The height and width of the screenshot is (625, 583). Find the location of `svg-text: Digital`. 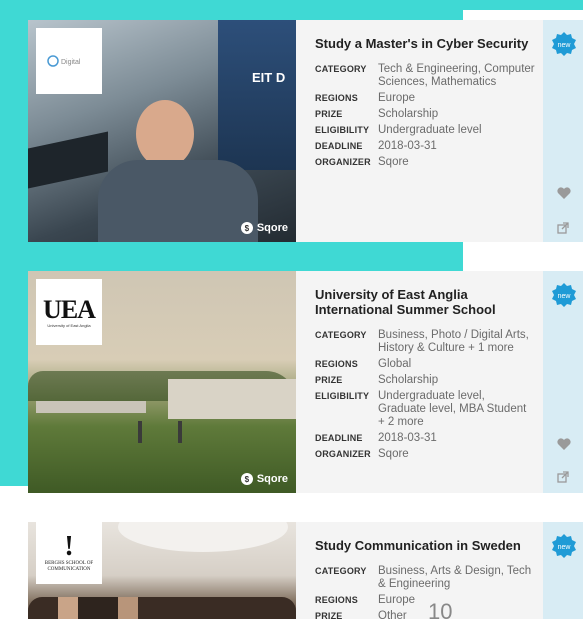

svg-text: Digital is located at coordinates (71, 62).